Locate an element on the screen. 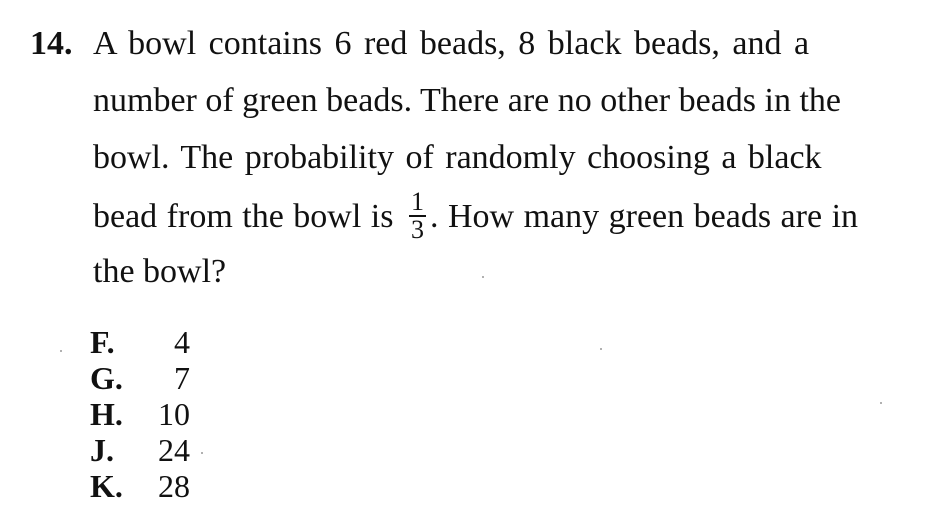 The height and width of the screenshot is (518, 929). question-text-line-5: the bowl? is located at coordinates (160, 271).